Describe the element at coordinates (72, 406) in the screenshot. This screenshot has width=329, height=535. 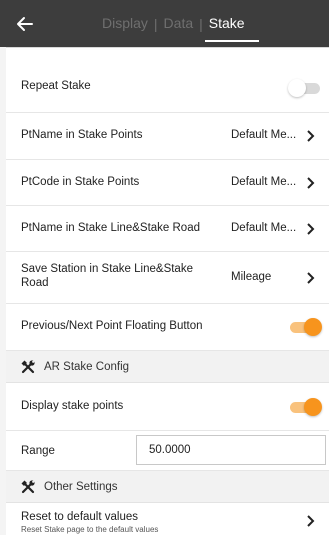
I see `display-stake-points-label: Display stake points` at that location.